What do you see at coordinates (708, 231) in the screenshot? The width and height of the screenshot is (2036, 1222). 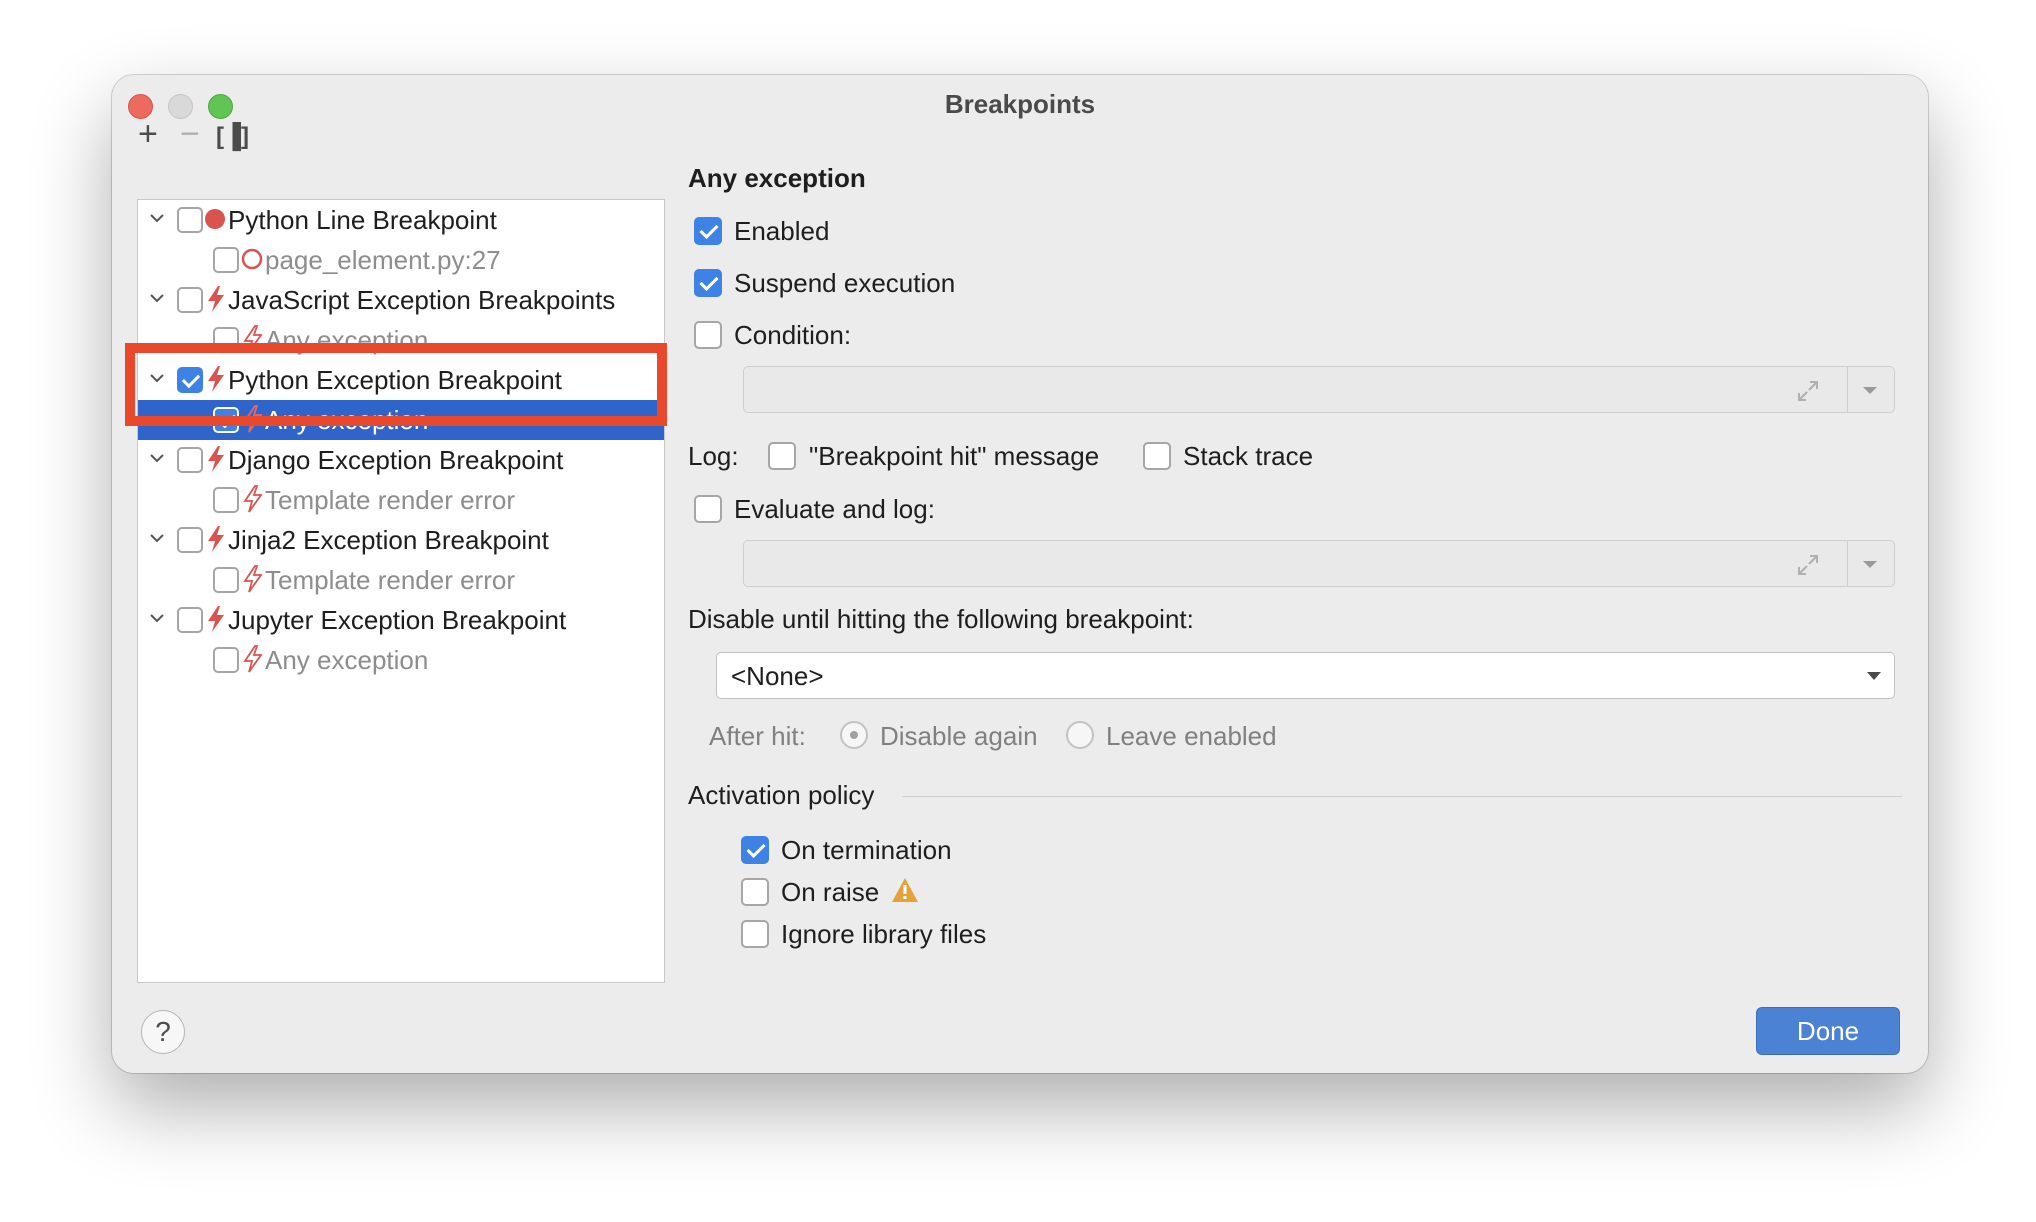 I see `enabled-checkbox` at bounding box center [708, 231].